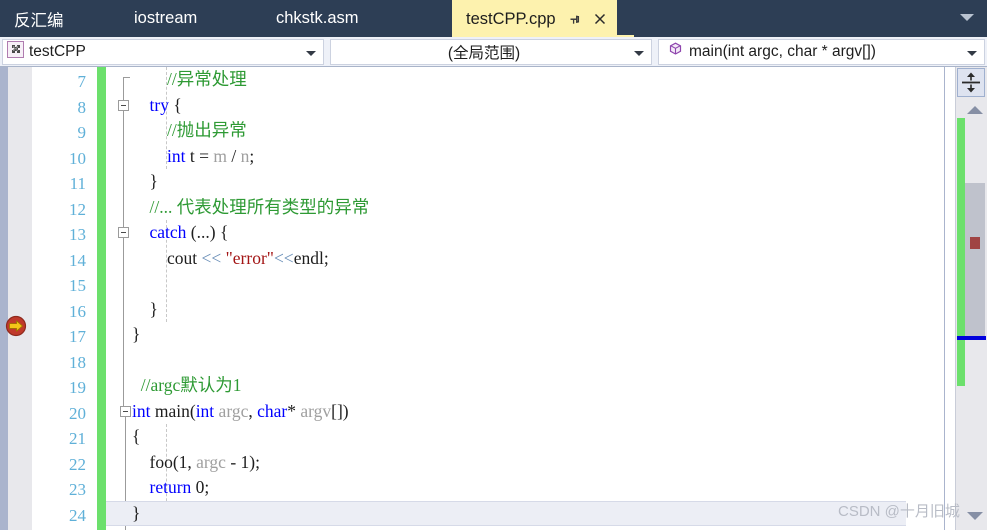 This screenshot has height=530, width=987. I want to click on line-number: 10, so click(77, 158).